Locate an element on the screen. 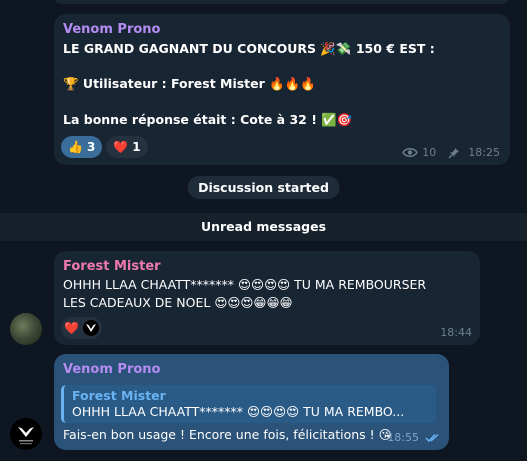 The image size is (527, 461). message-meta: 18:55 is located at coordinates (413, 437).